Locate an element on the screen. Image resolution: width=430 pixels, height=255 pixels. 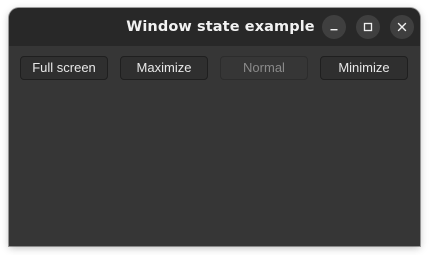
maximize-button is located at coordinates (368, 27).